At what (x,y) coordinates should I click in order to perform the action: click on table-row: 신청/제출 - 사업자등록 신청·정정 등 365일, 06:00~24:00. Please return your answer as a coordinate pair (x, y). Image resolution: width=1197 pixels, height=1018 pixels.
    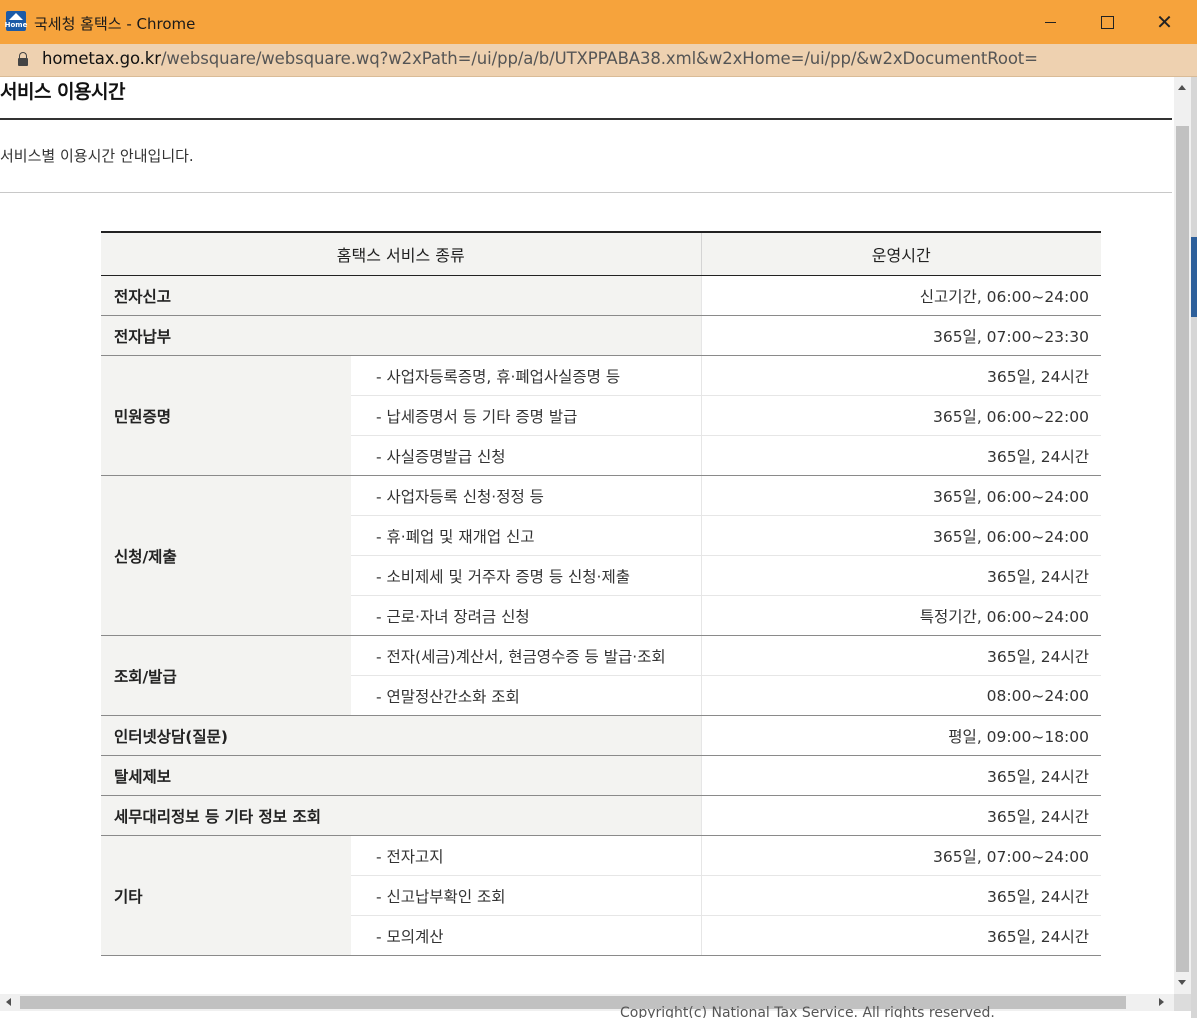
    Looking at the image, I should click on (601, 555).